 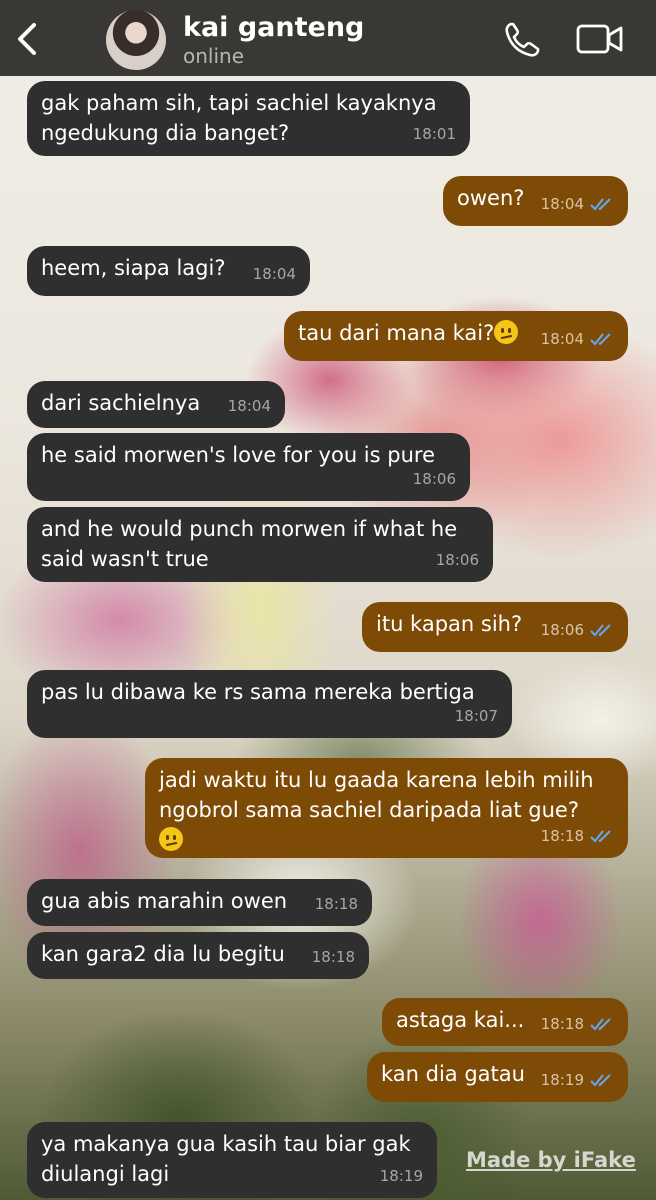 I want to click on message-text: pas lu dibawa ke rs sama mereka bertiga, so click(x=258, y=692).